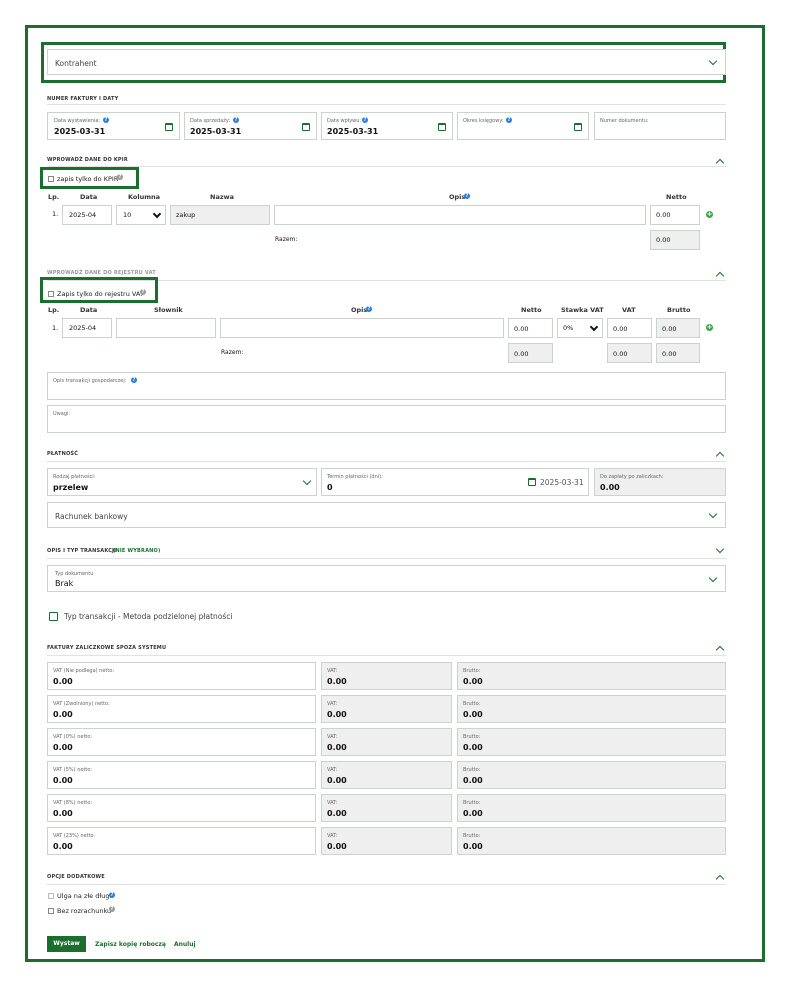 This screenshot has height=988, width=794. Describe the element at coordinates (55, 214) in the screenshot. I see `row-lp: 1.` at that location.